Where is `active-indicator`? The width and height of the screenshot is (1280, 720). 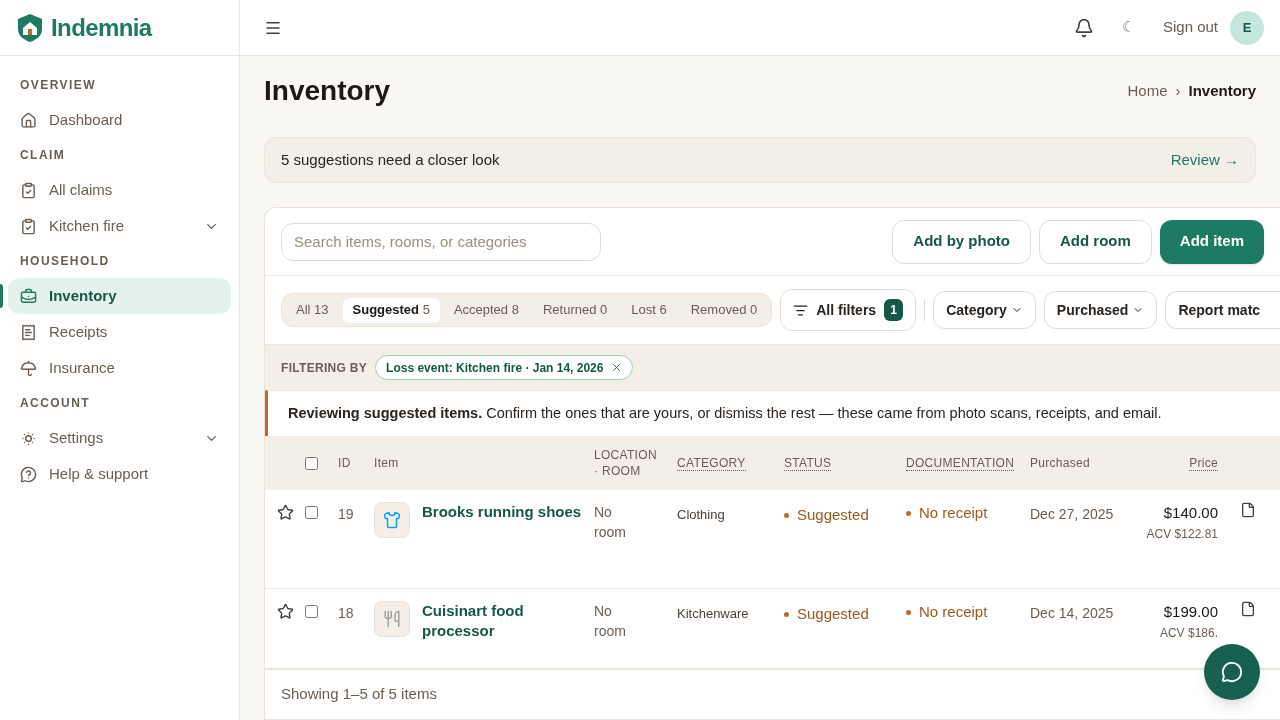
active-indicator is located at coordinates (1, 296).